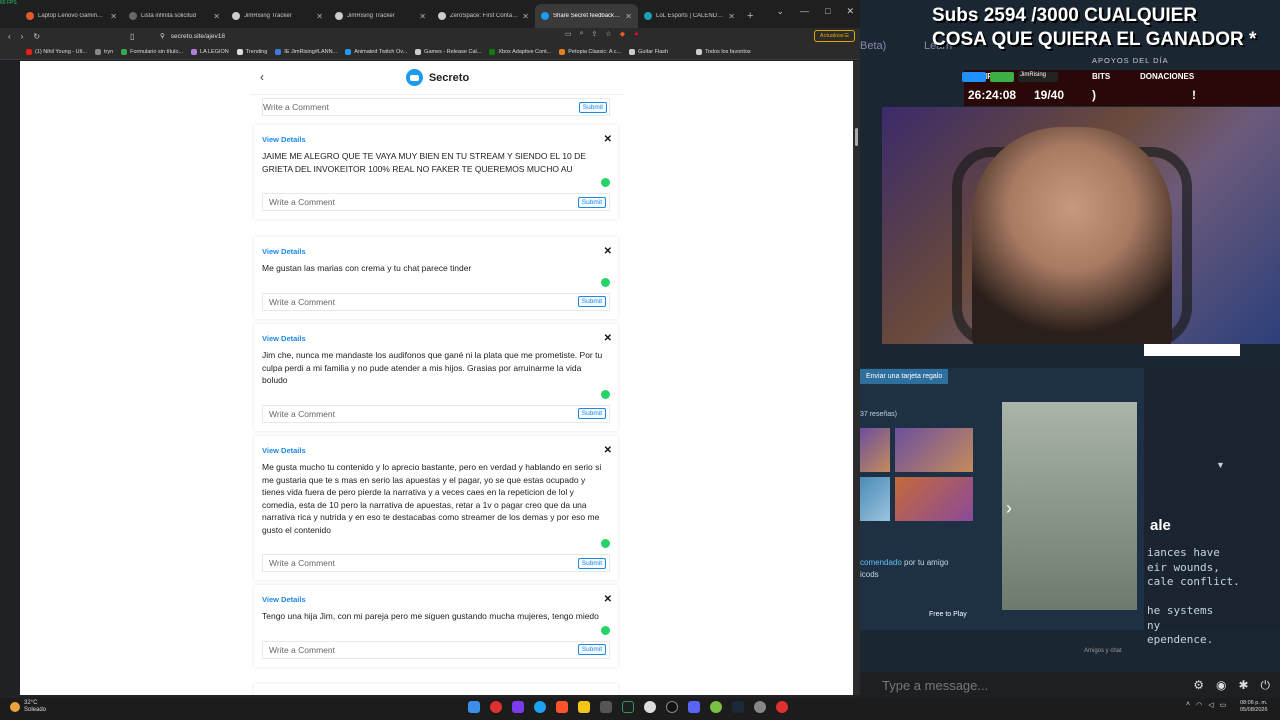 Image resolution: width=1280 pixels, height=720 pixels. I want to click on screenshot-icon: ▭, so click(568, 34).